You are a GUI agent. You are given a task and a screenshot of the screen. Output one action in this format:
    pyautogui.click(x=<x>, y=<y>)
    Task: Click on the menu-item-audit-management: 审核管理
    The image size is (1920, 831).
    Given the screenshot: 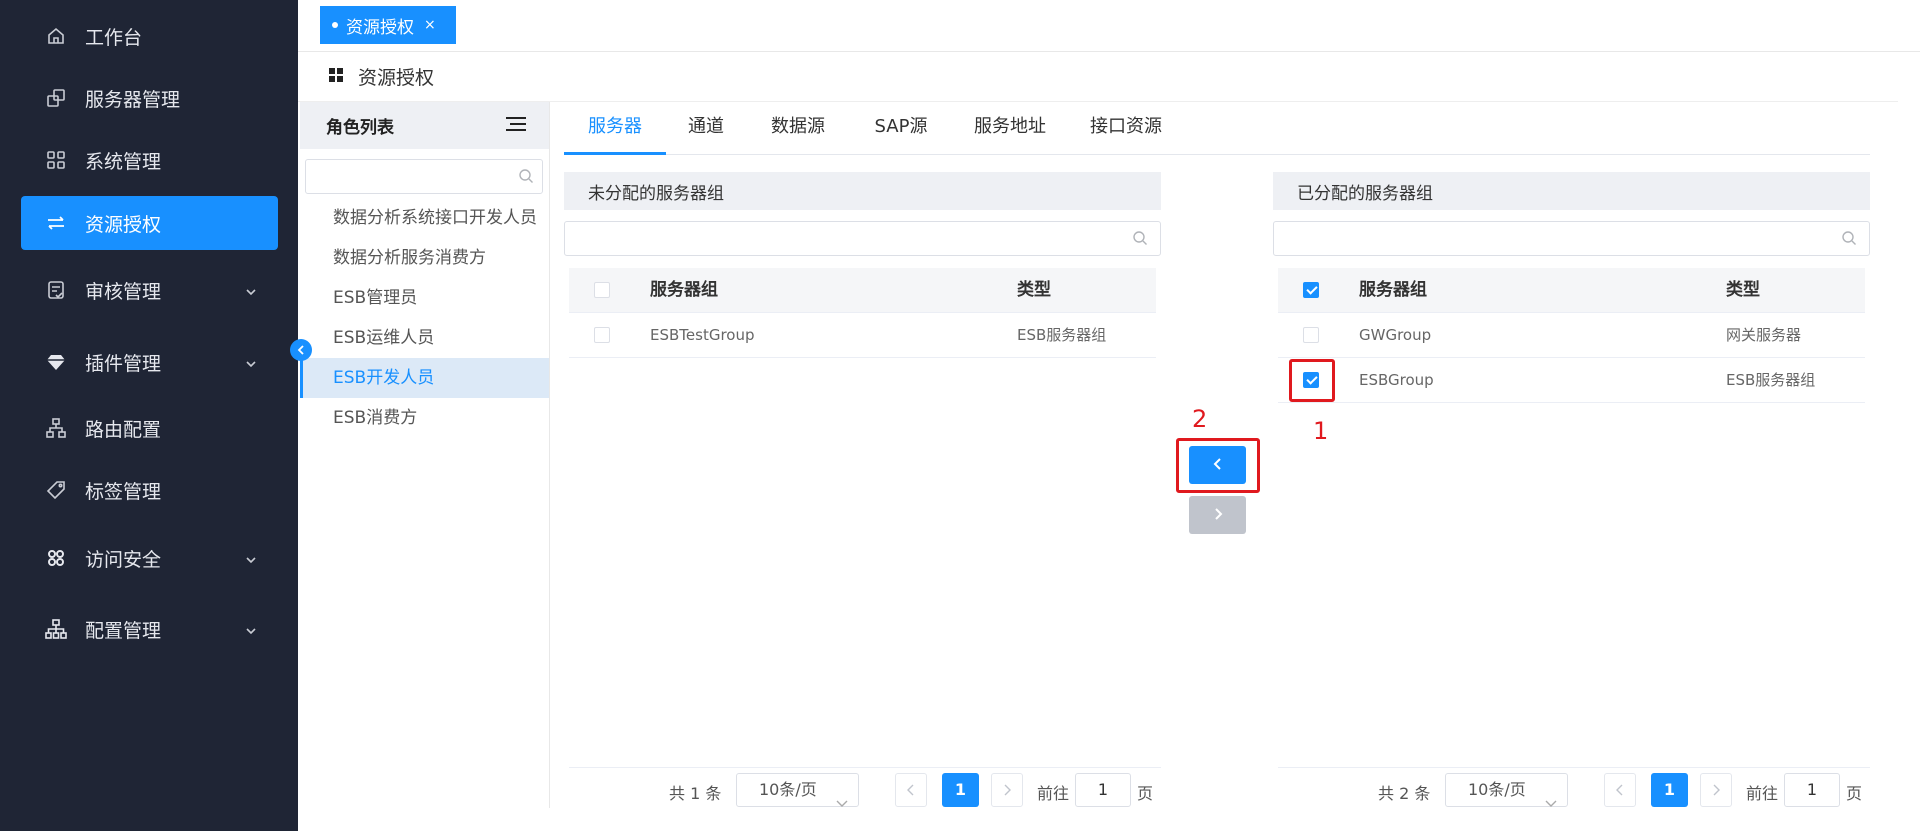 What is the action you would take?
    pyautogui.click(x=149, y=290)
    